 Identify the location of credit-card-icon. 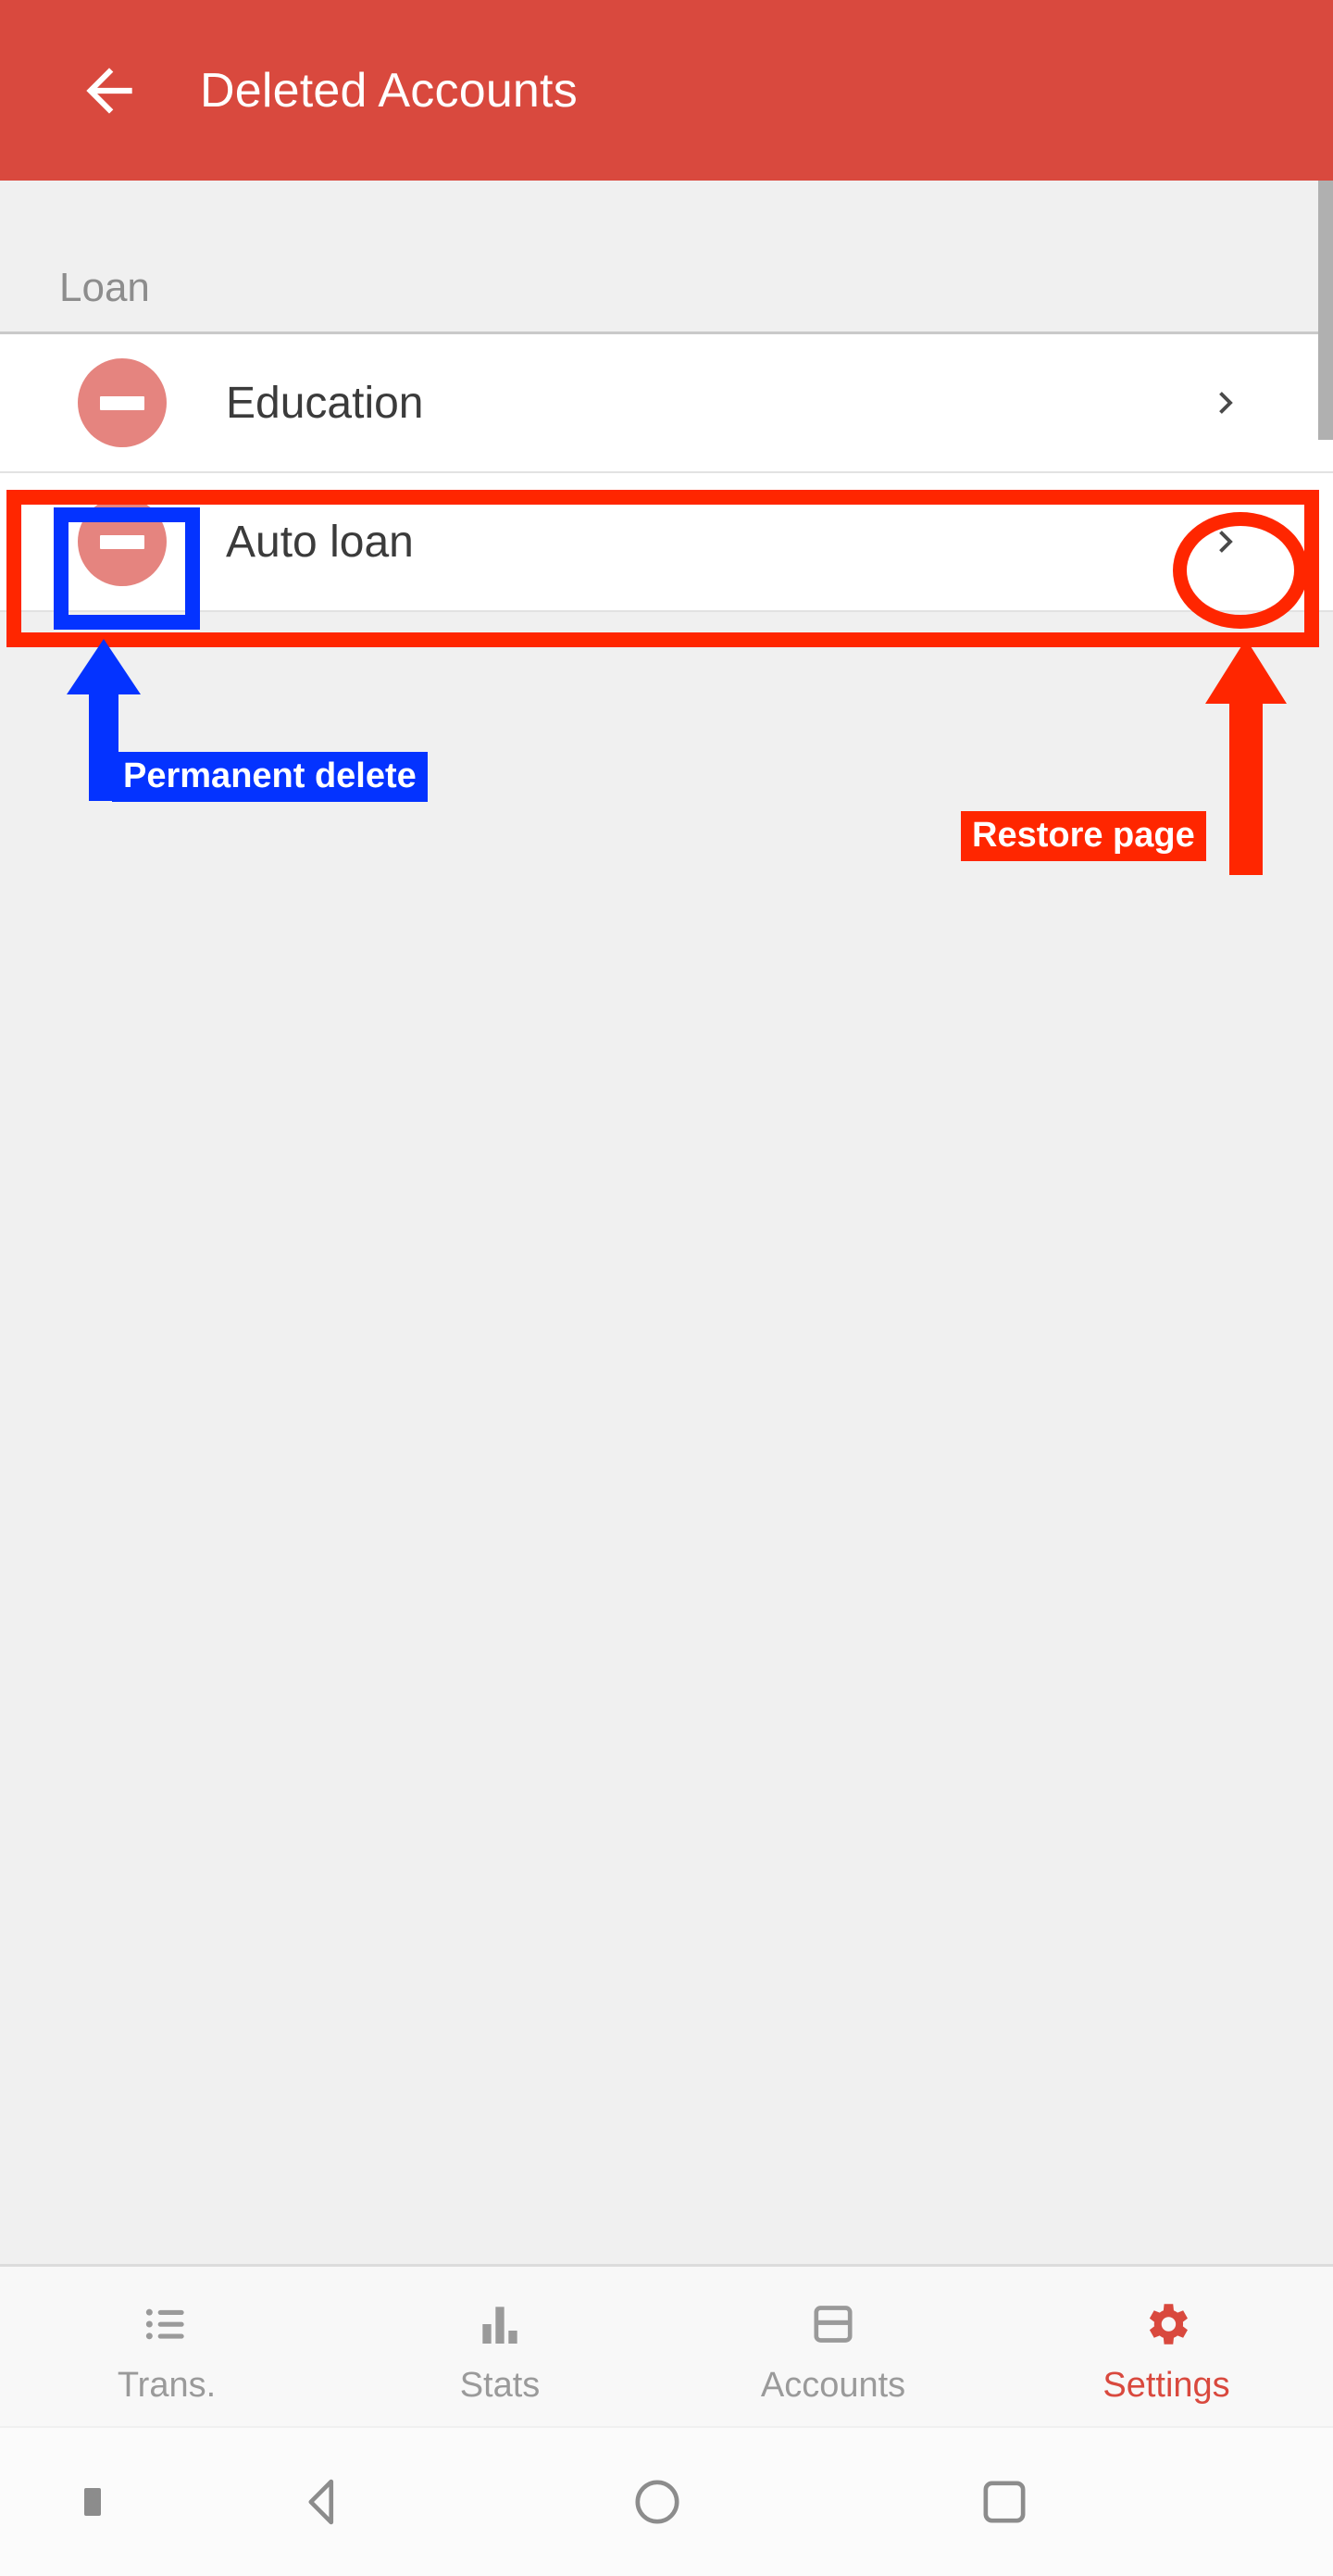
(833, 2324).